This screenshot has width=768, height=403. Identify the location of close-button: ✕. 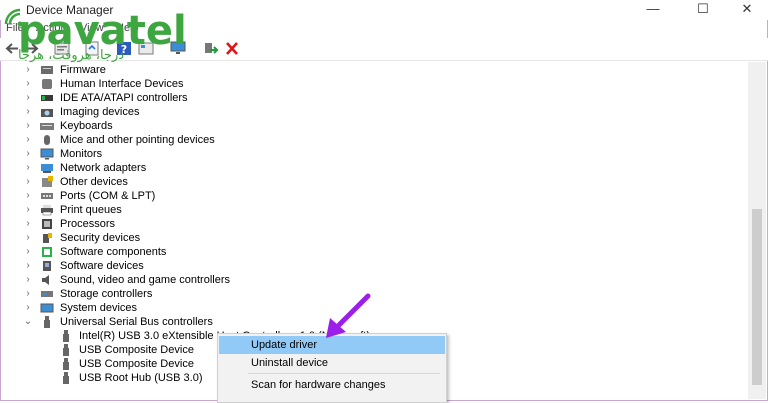
(746, 10).